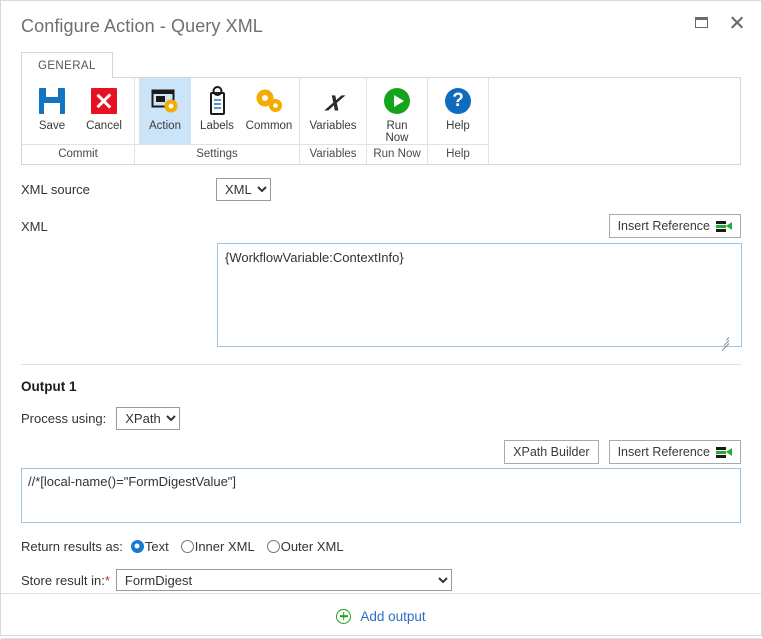 This screenshot has height=639, width=762. What do you see at coordinates (344, 616) in the screenshot?
I see `plus-circle-icon` at bounding box center [344, 616].